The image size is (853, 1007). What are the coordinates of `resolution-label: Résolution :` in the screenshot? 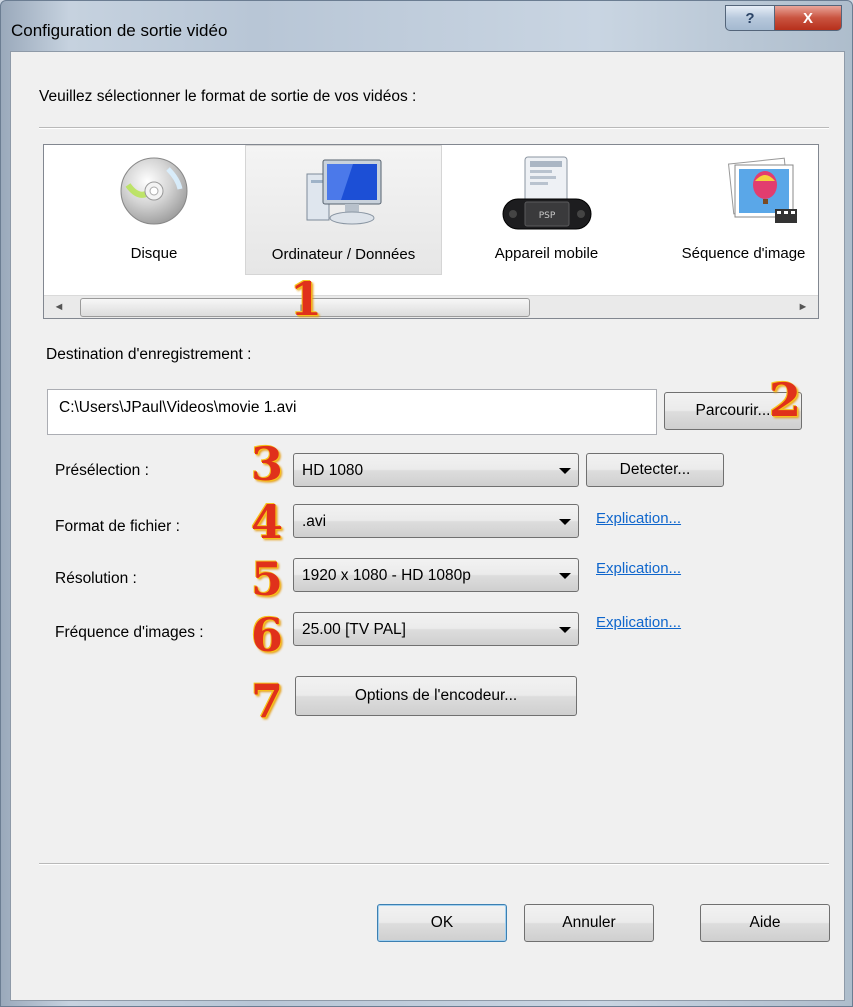 It's located at (96, 578).